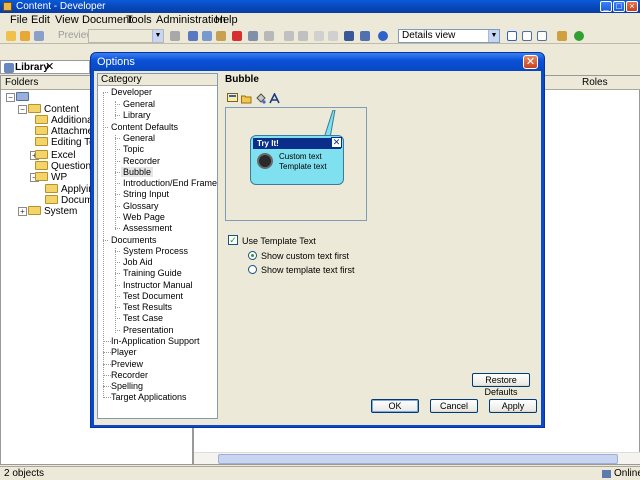  What do you see at coordinates (237, 36) in the screenshot?
I see `delete-icon` at bounding box center [237, 36].